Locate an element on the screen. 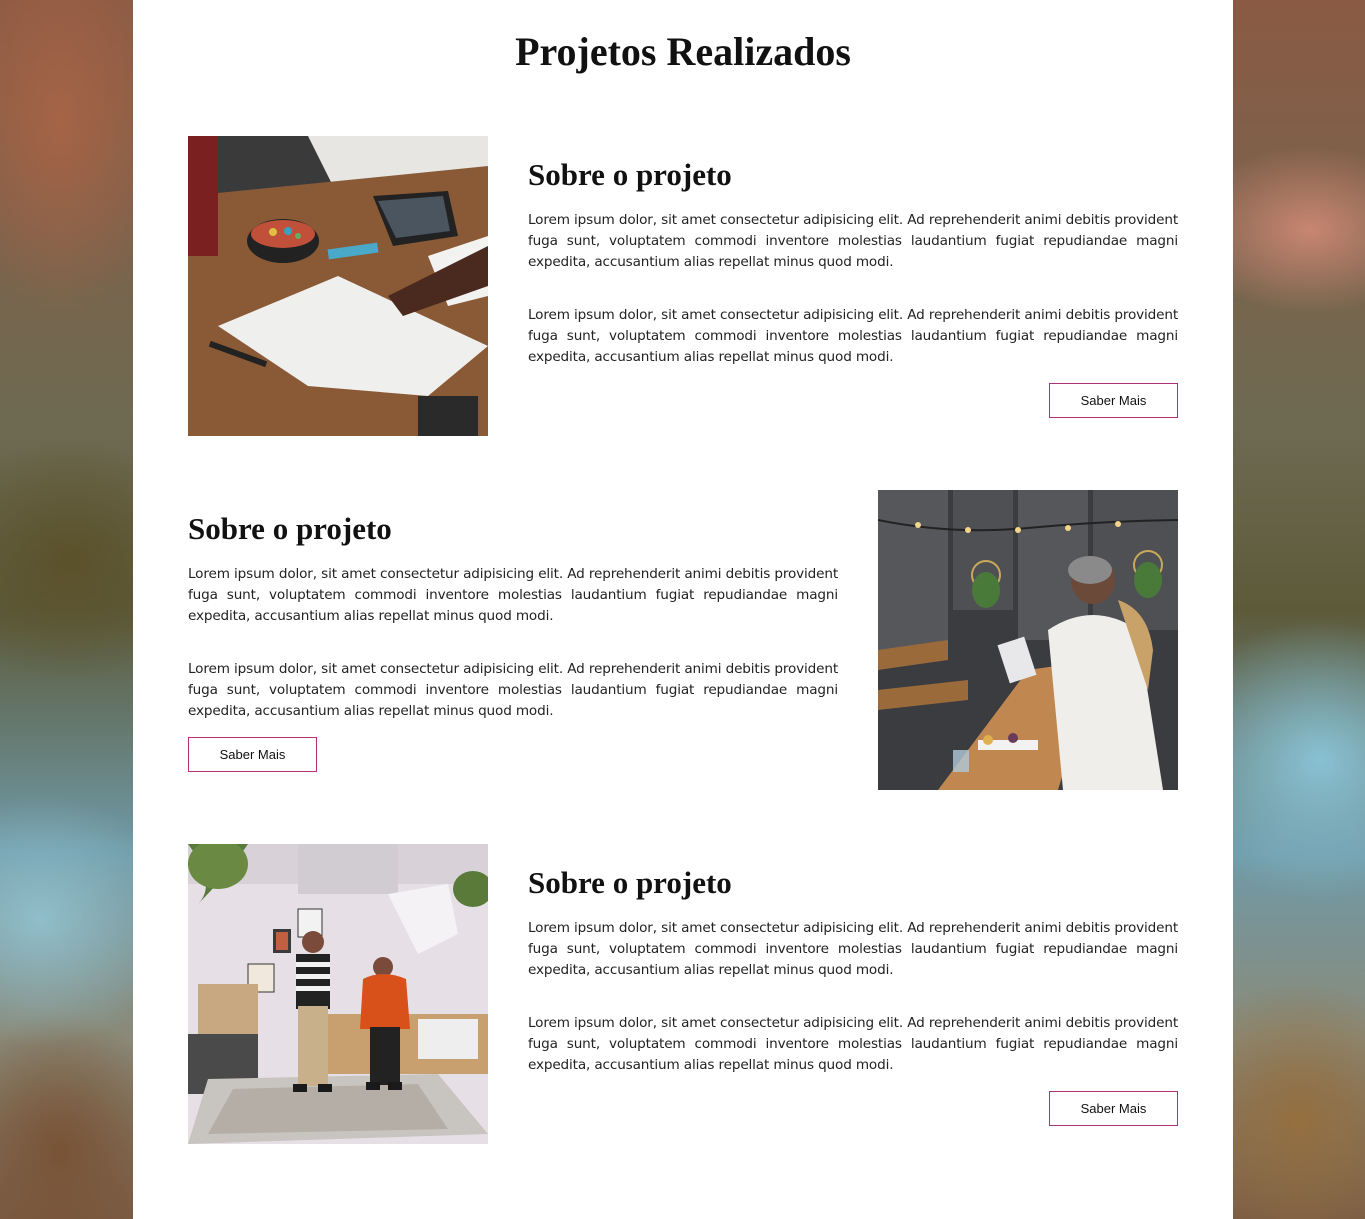 The height and width of the screenshot is (1219, 1365). desk-with-blueprints-photo is located at coordinates (338, 286).